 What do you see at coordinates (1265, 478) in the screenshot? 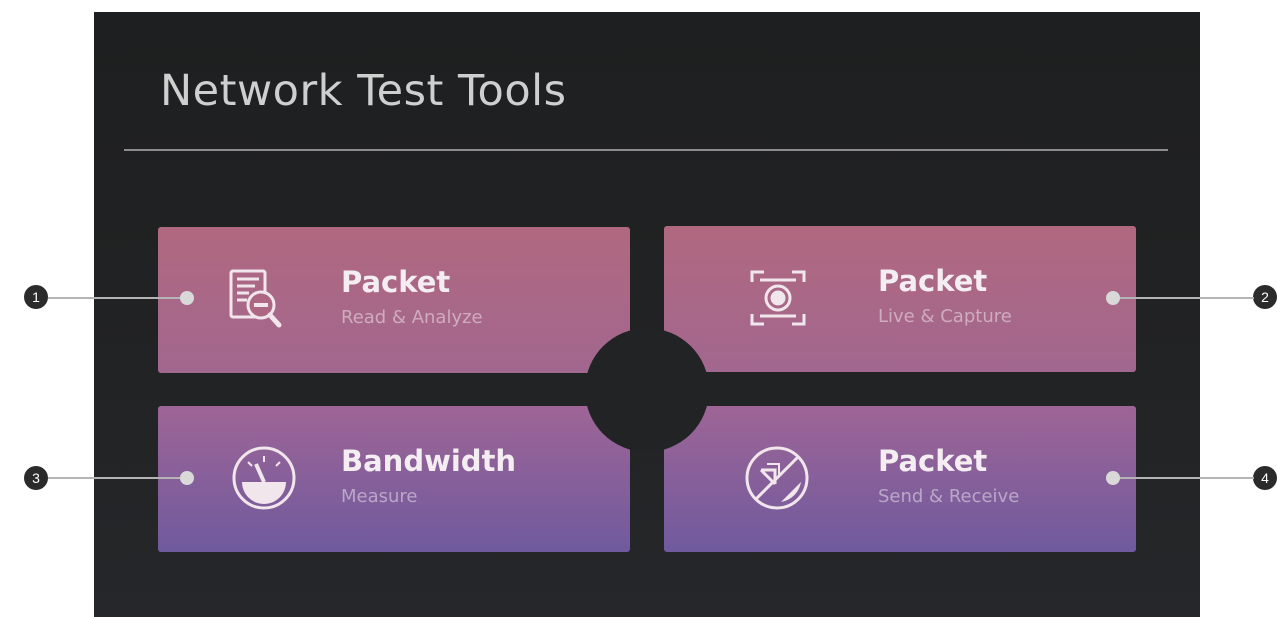
I see `callout-badge-4: 4` at bounding box center [1265, 478].